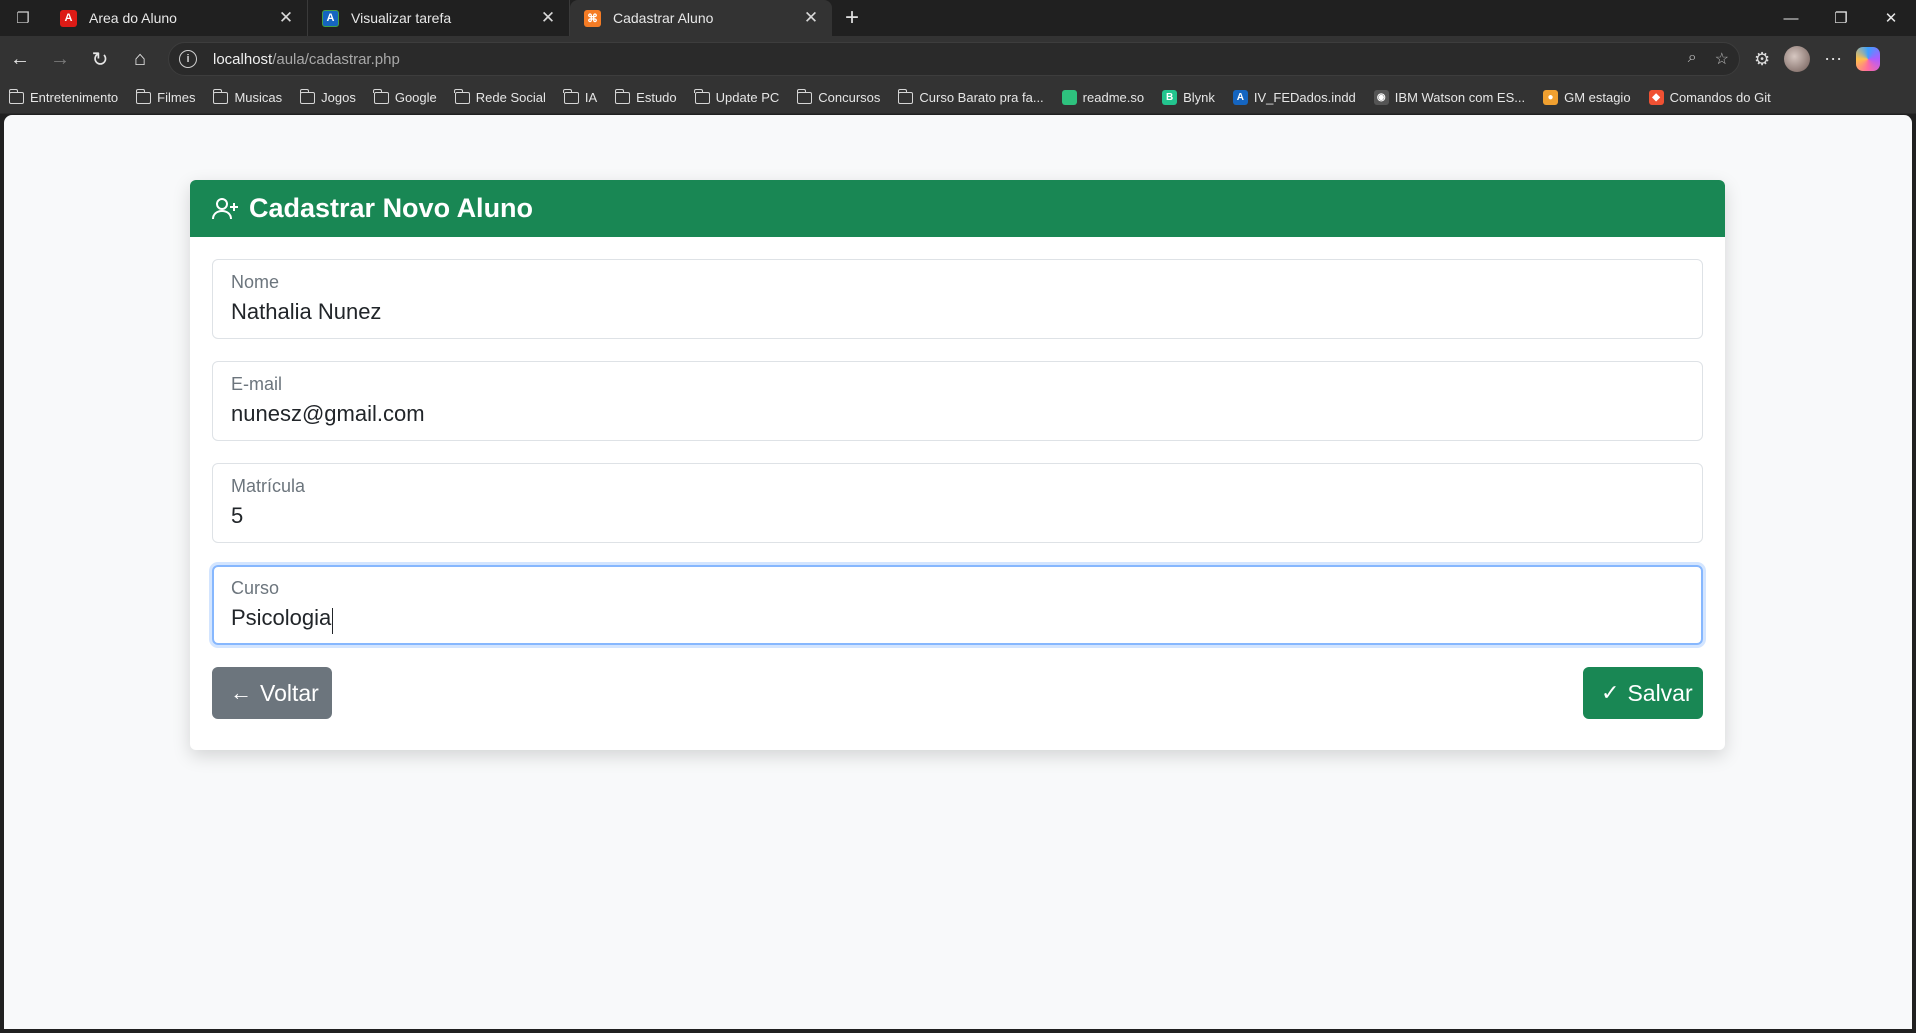 Image resolution: width=1916 pixels, height=1033 pixels. Describe the element at coordinates (336, 59) in the screenshot. I see `url-path: /aula/cadastrar.php` at that location.